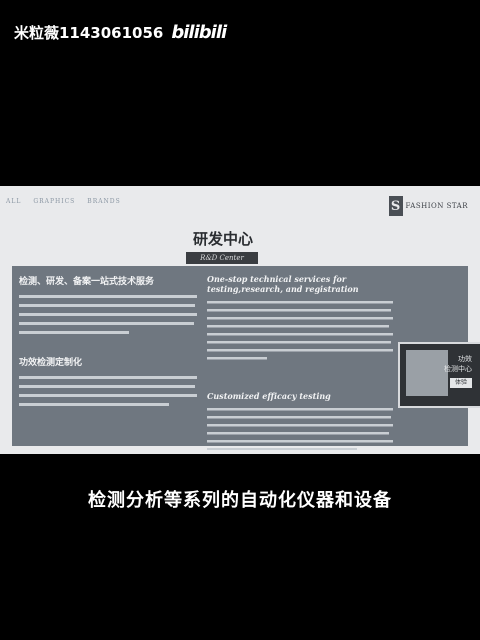  I want to click on right-paragraph2-blurred, so click(302, 430).